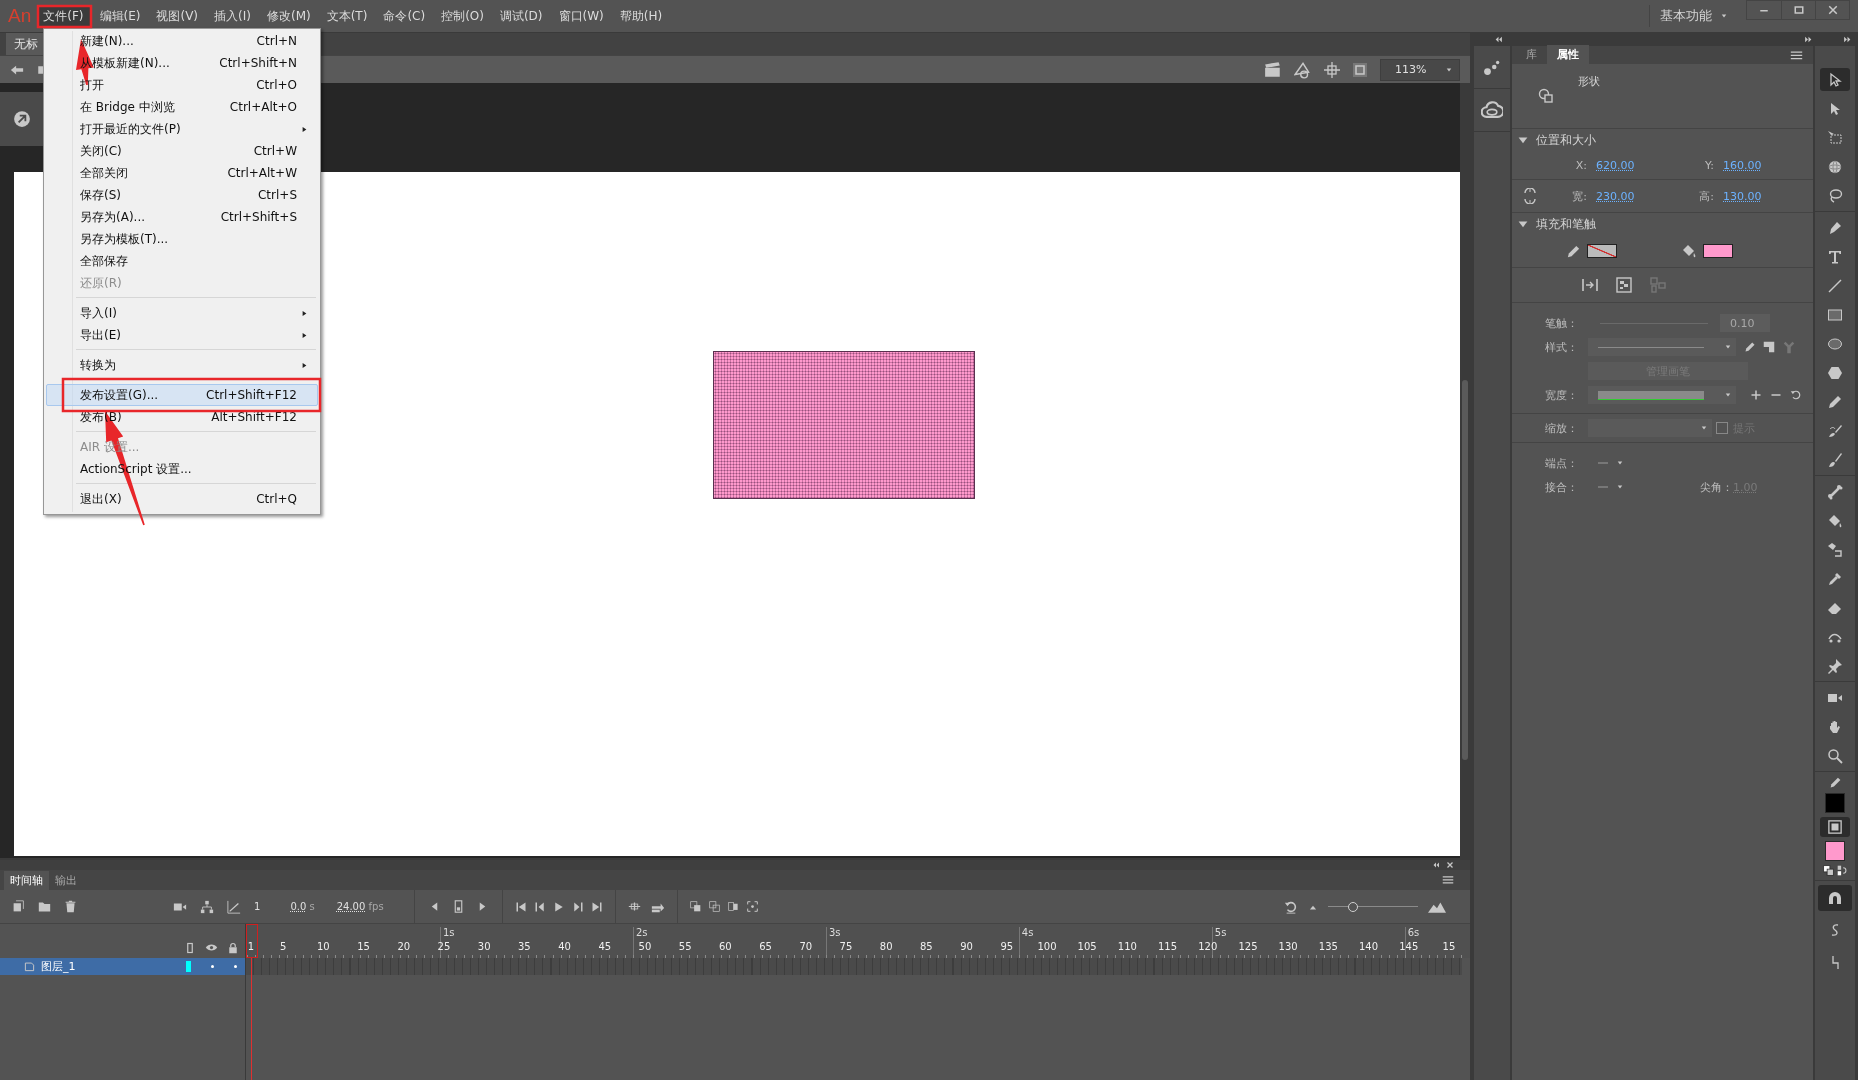 This screenshot has height=1080, width=1858. I want to click on menu-item: 视图(V), so click(177, 16).